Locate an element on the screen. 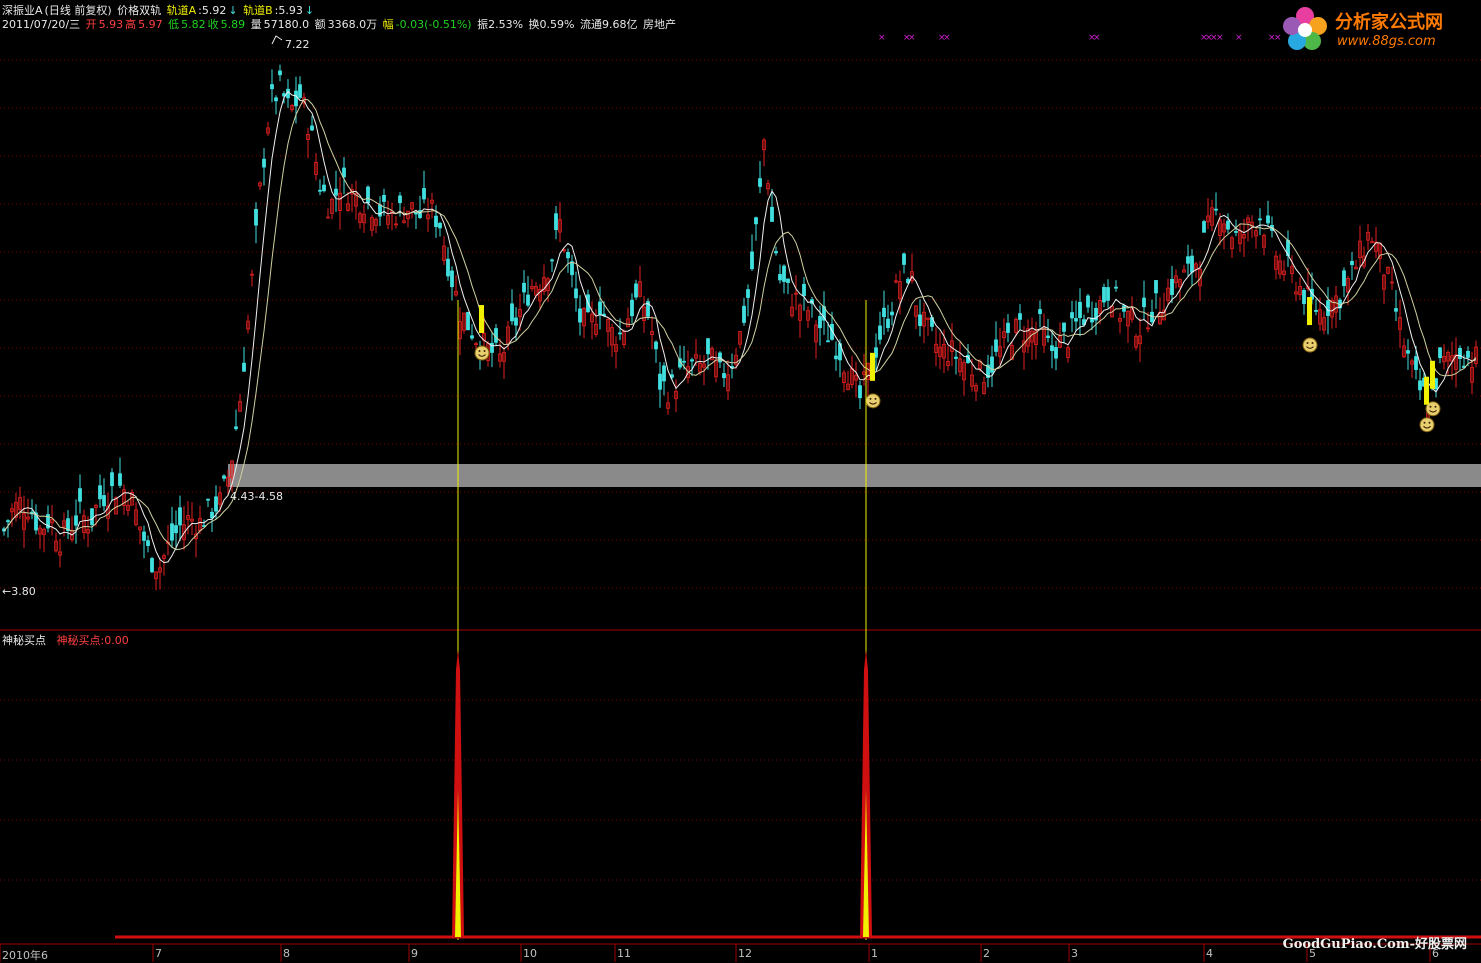 Image resolution: width=1481 pixels, height=963 pixels. open-label: 开 is located at coordinates (91, 24).